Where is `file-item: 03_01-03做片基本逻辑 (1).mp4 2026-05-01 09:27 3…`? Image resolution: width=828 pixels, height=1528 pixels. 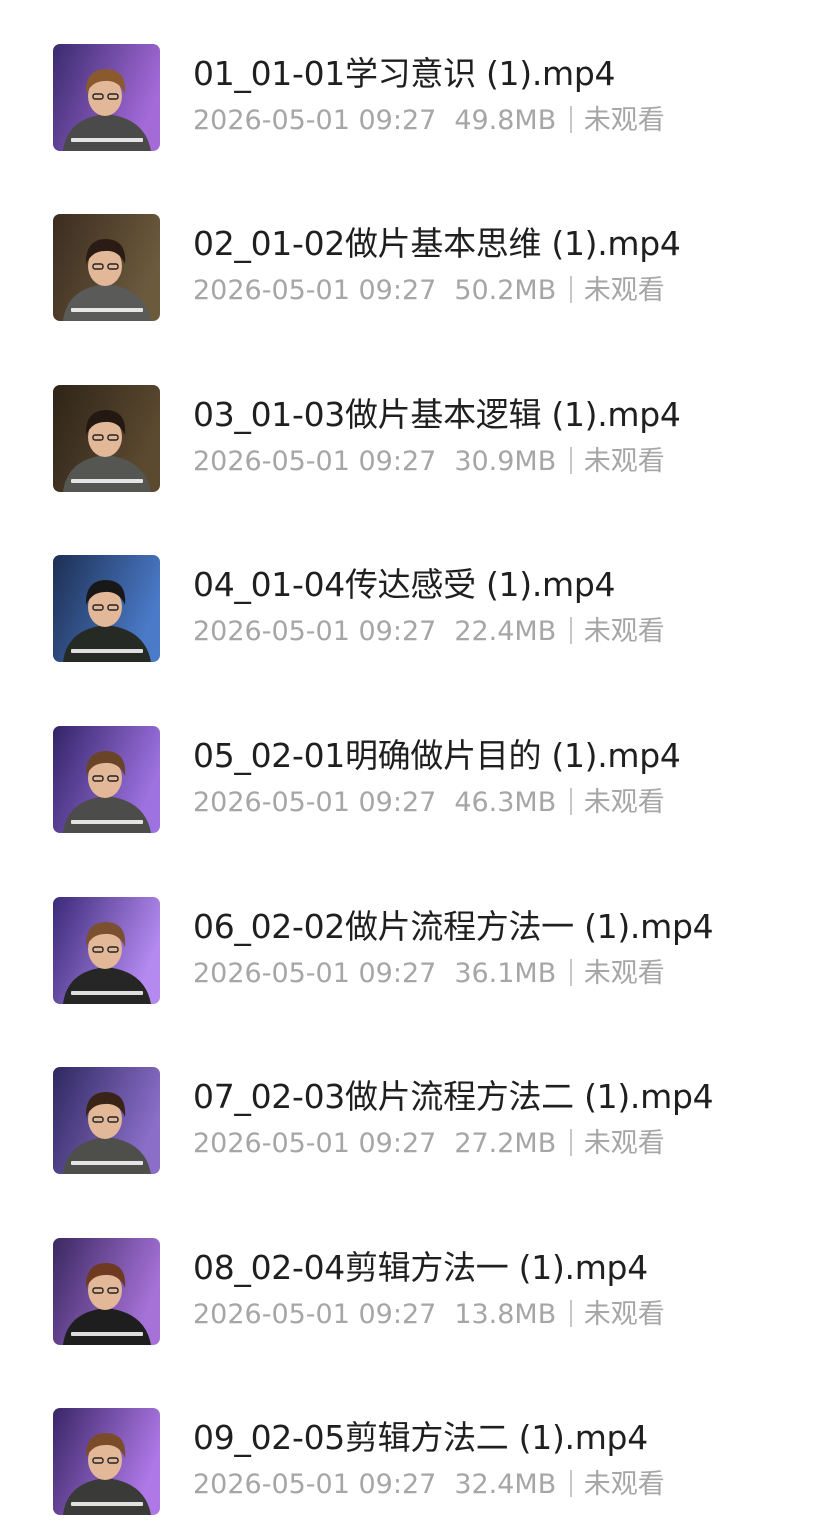
file-item: 03_01-03做片基本逻辑 (1).mp4 2026-05-01 09:27 3… is located at coordinates (414, 445).